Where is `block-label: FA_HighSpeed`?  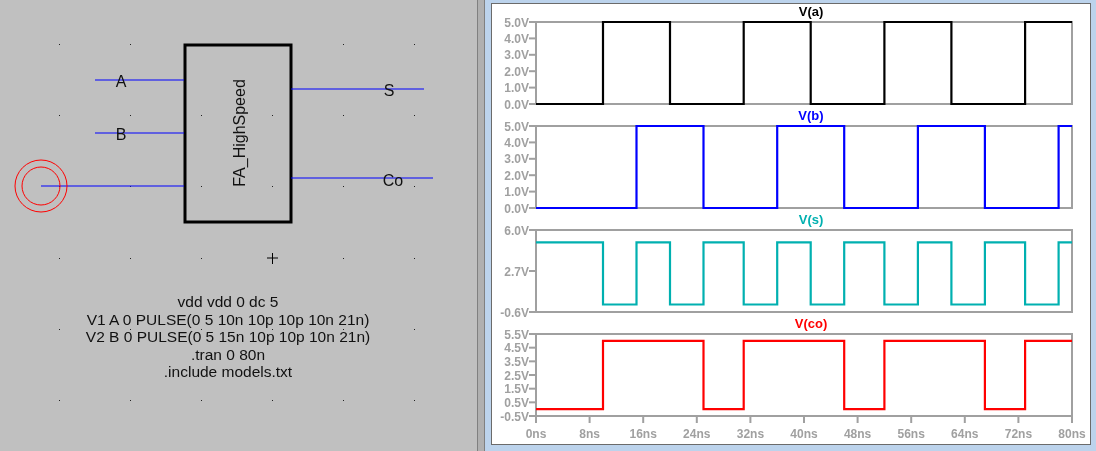 block-label: FA_HighSpeed is located at coordinates (239, 133).